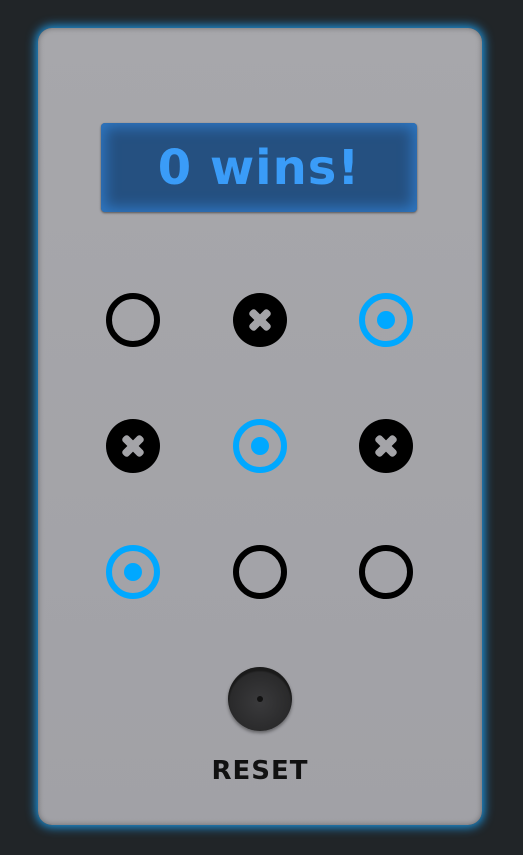 The image size is (523, 855). I want to click on cell-r2c2-o-icon, so click(260, 446).